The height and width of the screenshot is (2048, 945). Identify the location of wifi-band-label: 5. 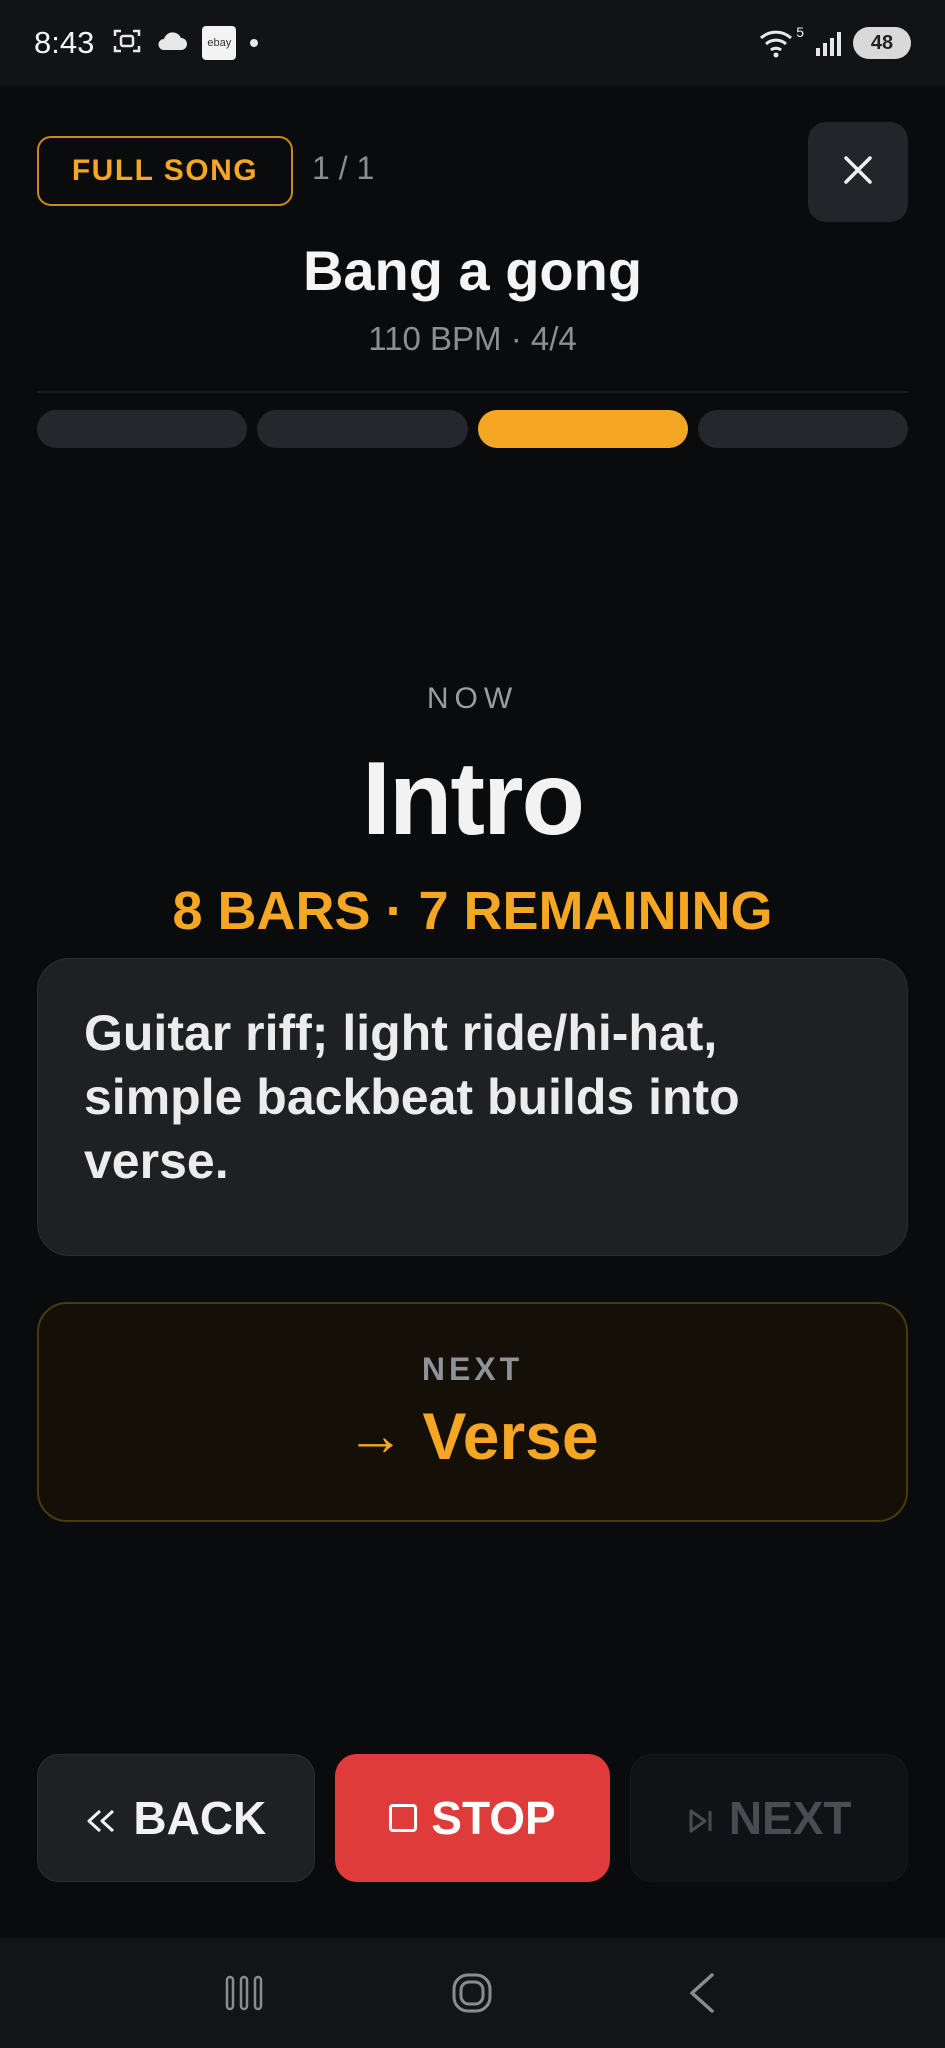
(800, 32).